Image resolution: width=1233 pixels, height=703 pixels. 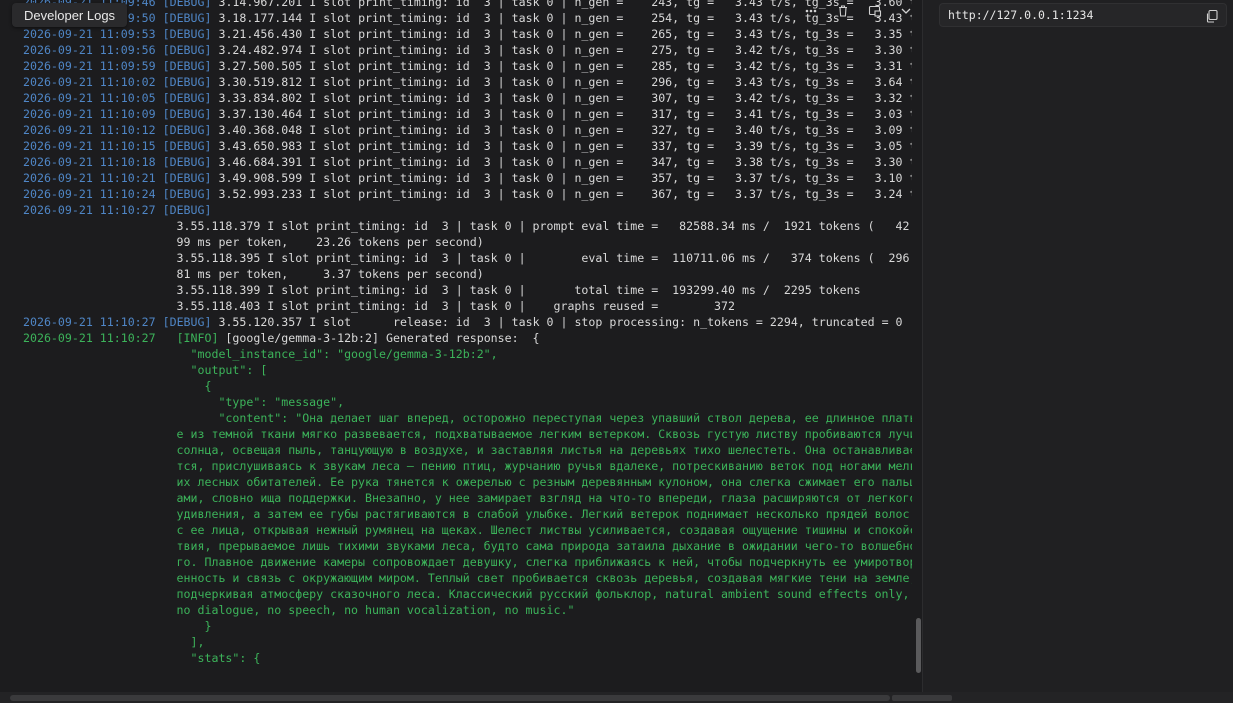 What do you see at coordinates (906, 11) in the screenshot?
I see `chevron-down-icon` at bounding box center [906, 11].